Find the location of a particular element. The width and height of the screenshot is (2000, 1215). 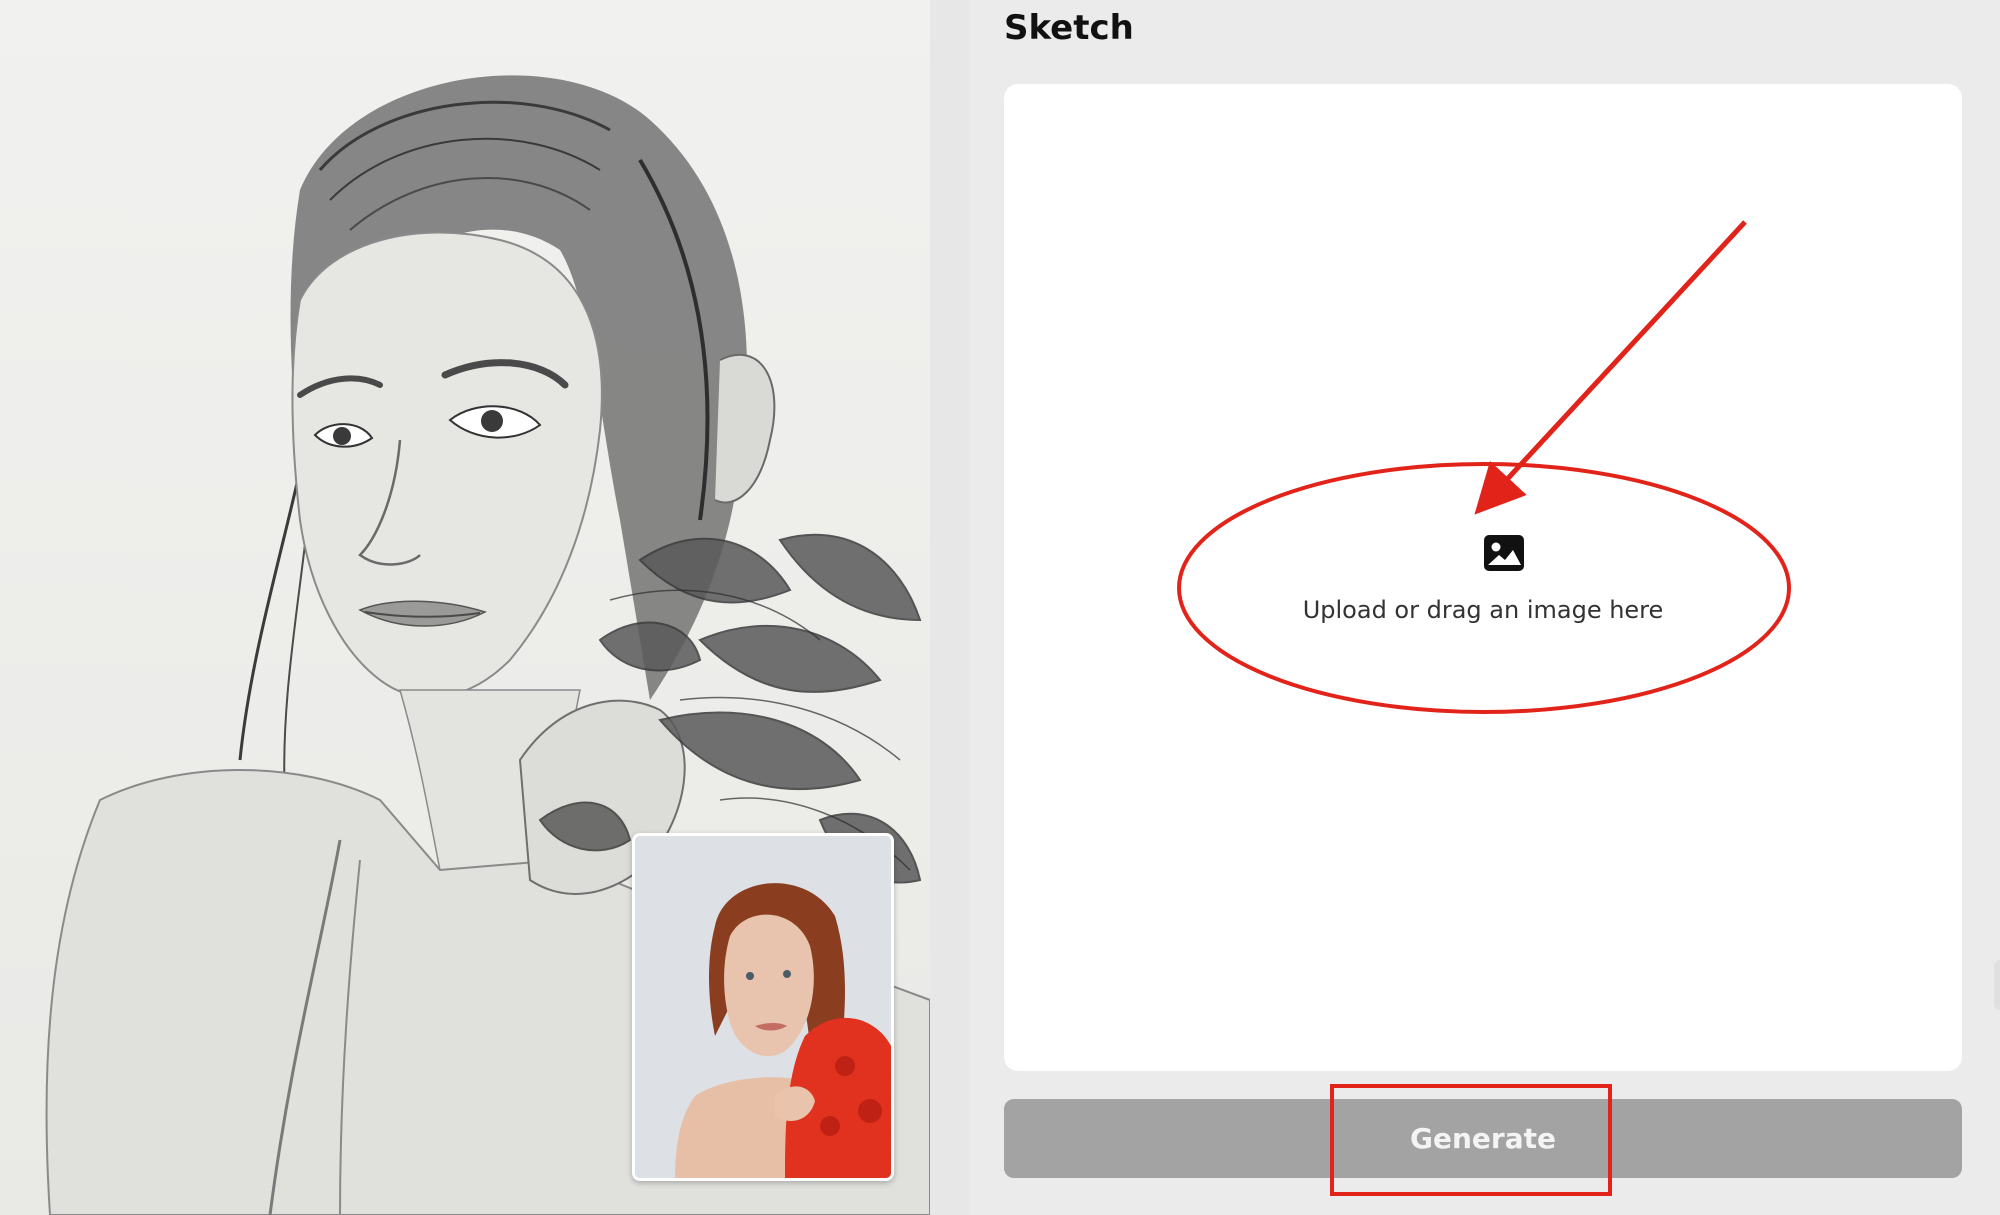

upload-prompt: Upload or drag an image here is located at coordinates (1483, 610).